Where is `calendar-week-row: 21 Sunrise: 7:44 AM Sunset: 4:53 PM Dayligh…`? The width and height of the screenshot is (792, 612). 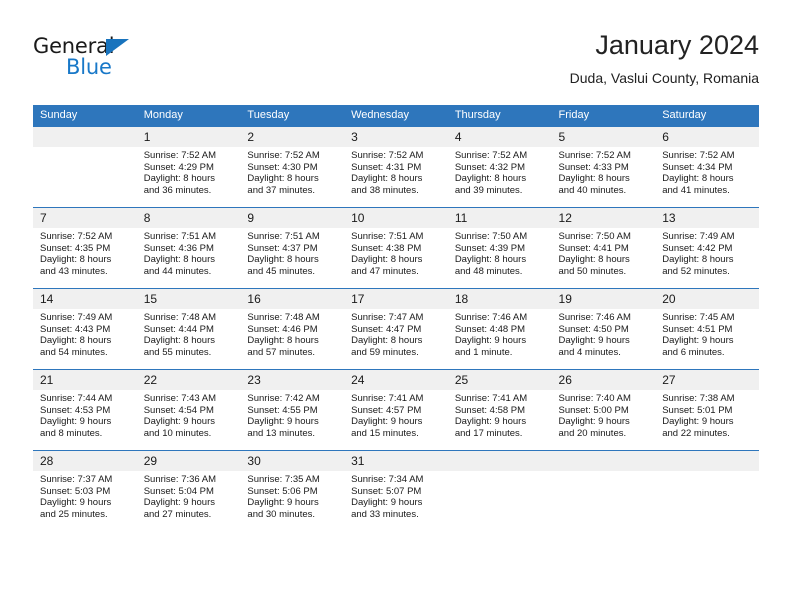
calendar-week-row: 21 Sunrise: 7:44 AM Sunset: 4:53 PM Dayligh… is located at coordinates (396, 410).